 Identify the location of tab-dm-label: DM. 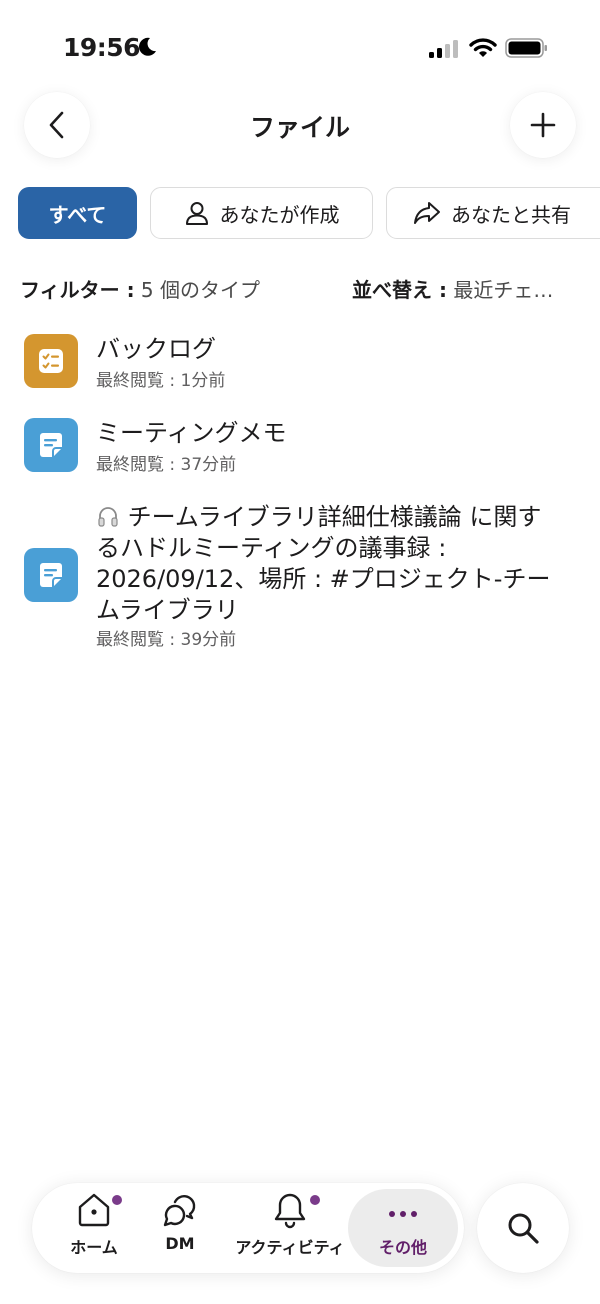
(180, 1243).